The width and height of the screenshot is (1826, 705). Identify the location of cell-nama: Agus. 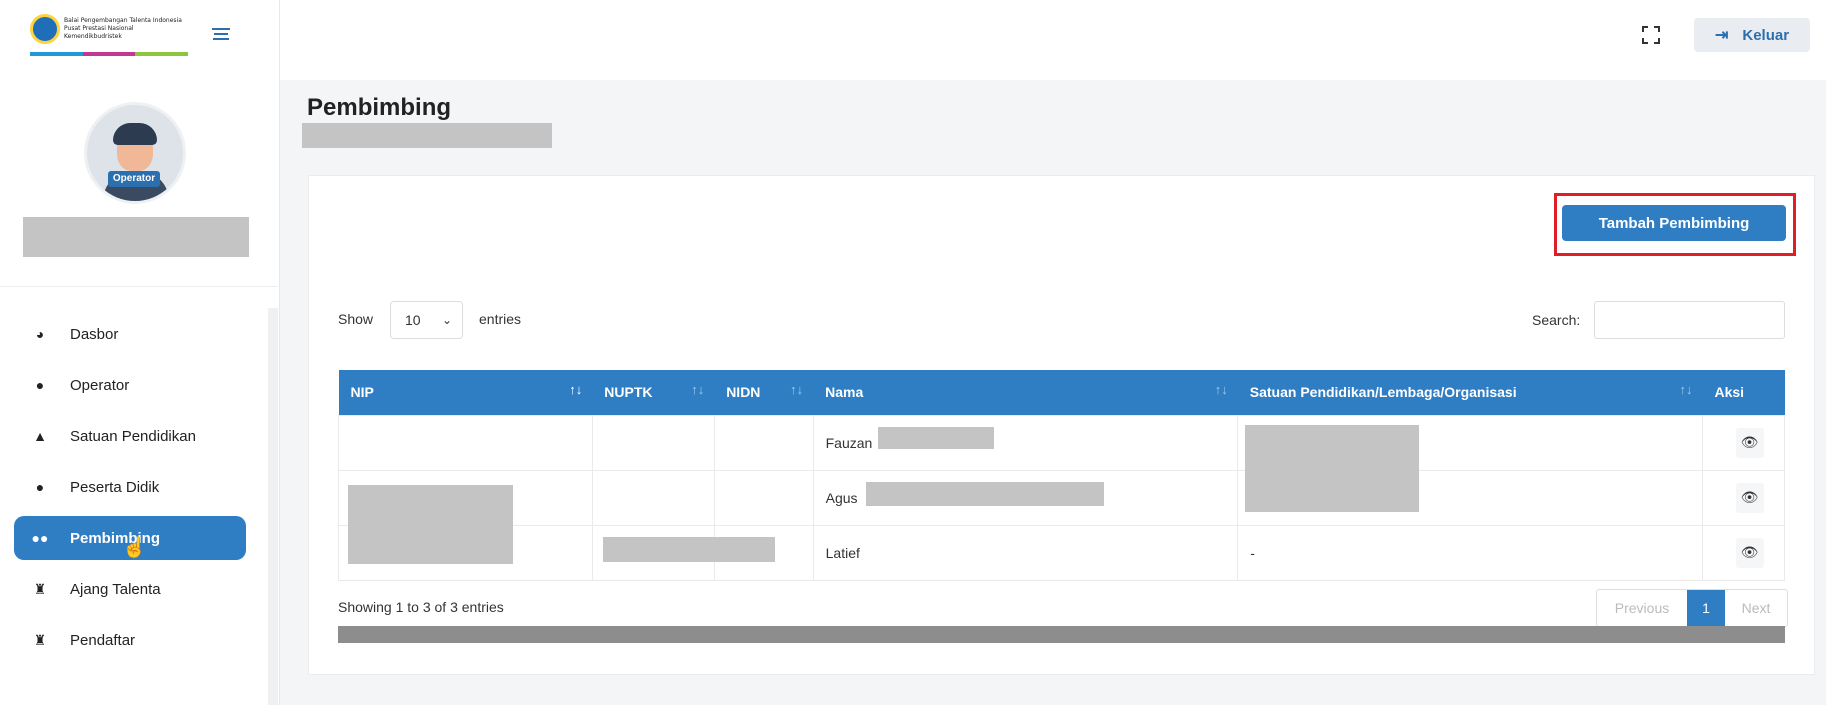
(1025, 497).